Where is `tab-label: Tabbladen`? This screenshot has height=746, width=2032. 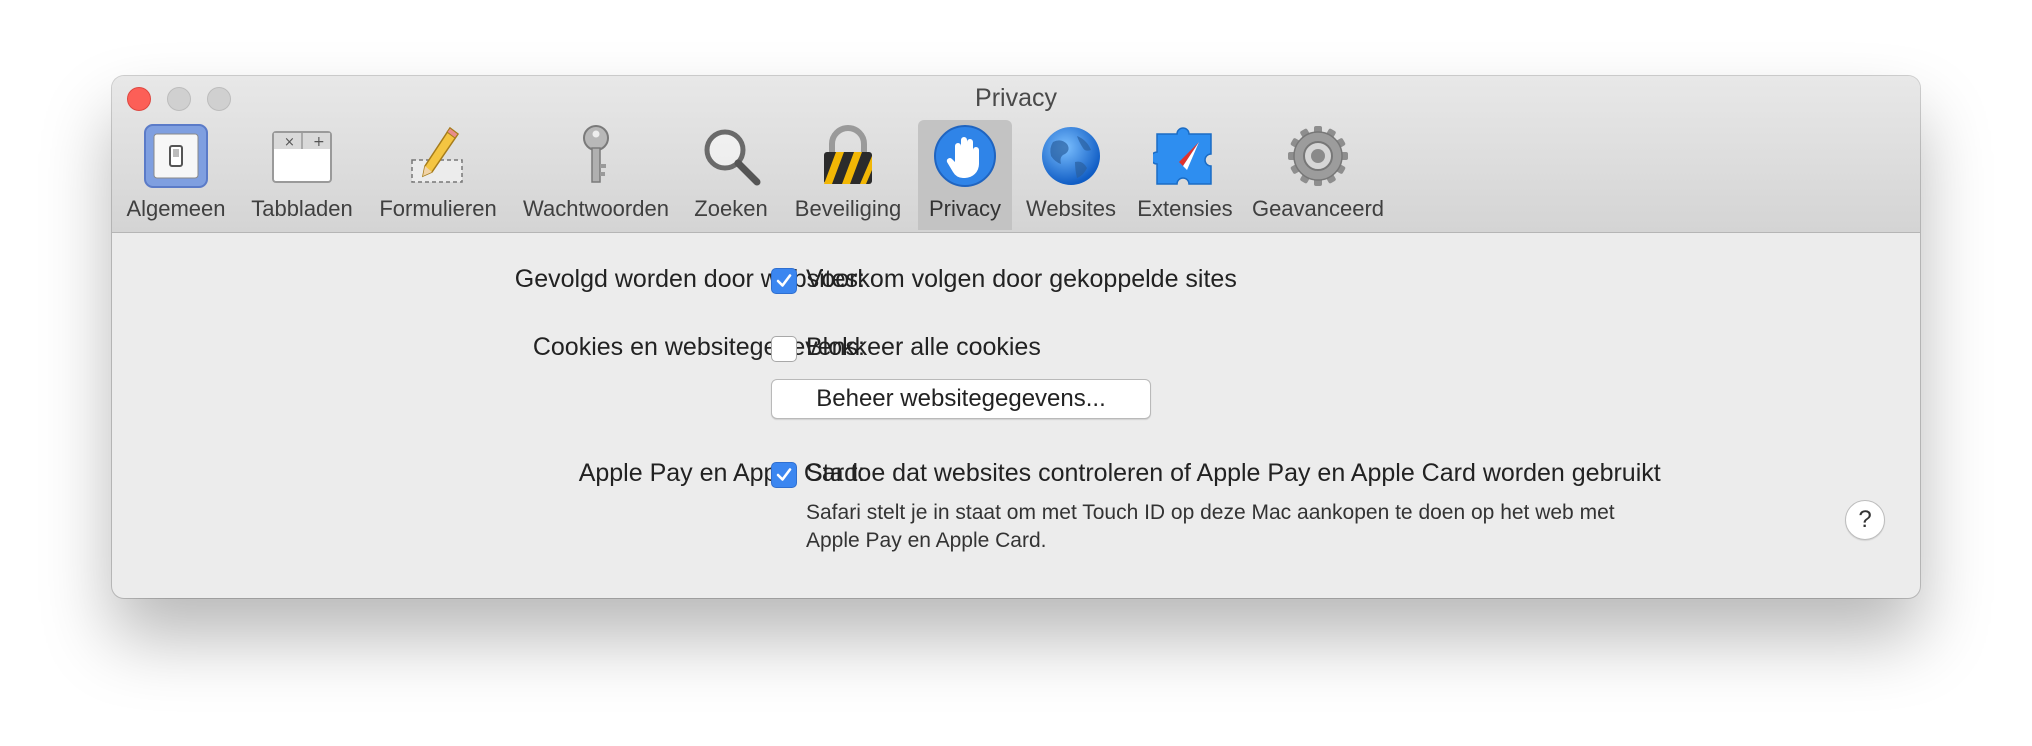 tab-label: Tabbladen is located at coordinates (302, 208).